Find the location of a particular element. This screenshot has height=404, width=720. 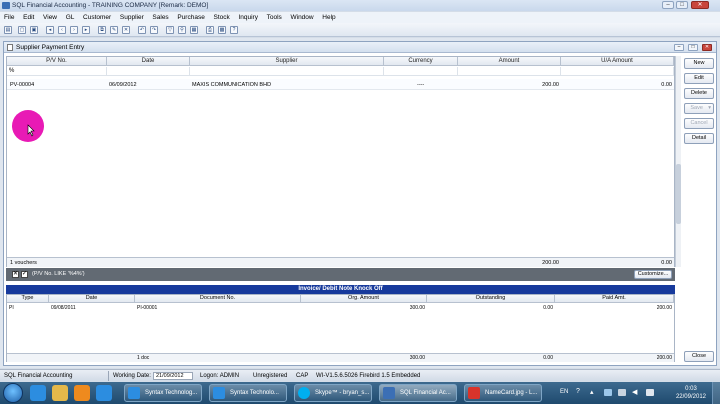

col-header-amount: Amount is located at coordinates (509, 61).